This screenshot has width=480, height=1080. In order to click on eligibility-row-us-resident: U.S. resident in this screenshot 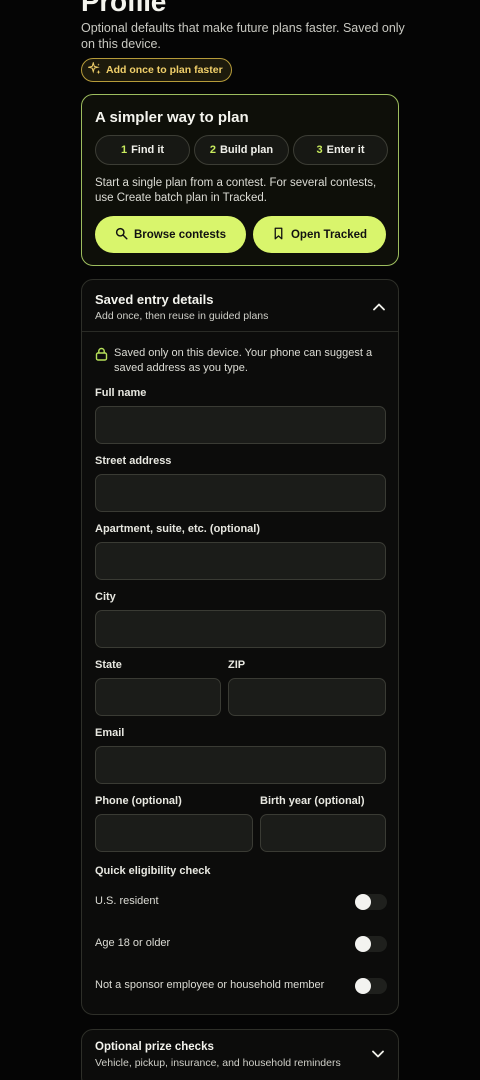, I will do `click(241, 903)`.